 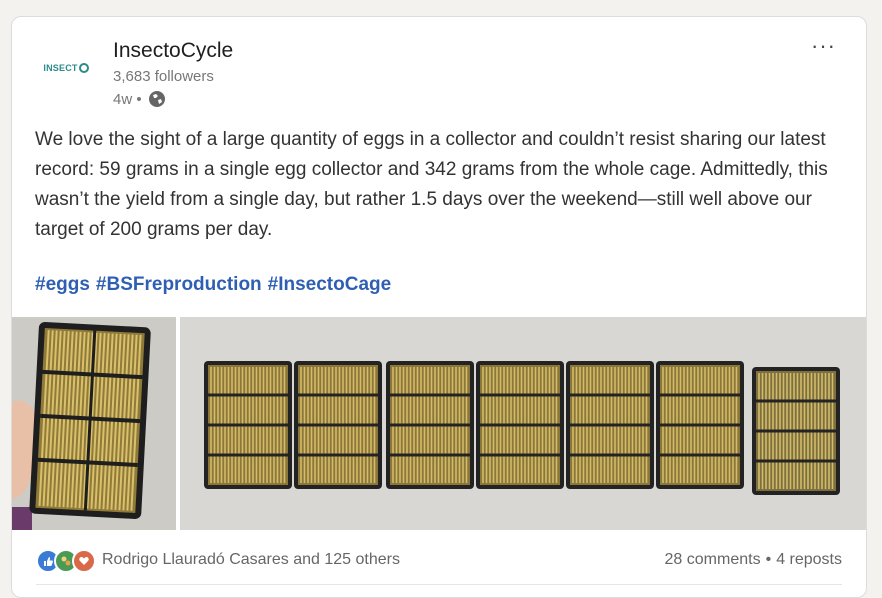 What do you see at coordinates (60, 68) in the screenshot?
I see `logo-text: INSECT` at bounding box center [60, 68].